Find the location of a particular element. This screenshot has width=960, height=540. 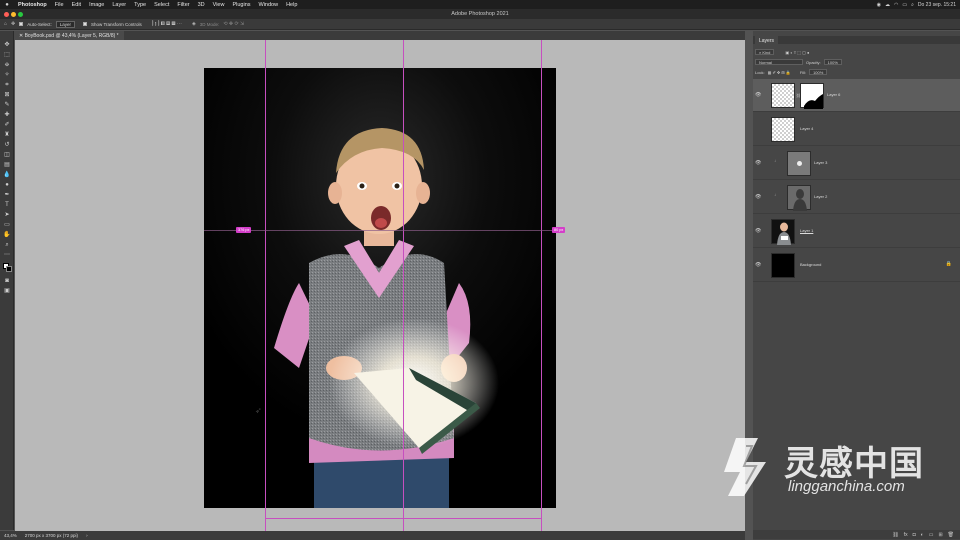

layer-row-layer-3: 👁 ↓ Layer 3 is located at coordinates (856, 163).